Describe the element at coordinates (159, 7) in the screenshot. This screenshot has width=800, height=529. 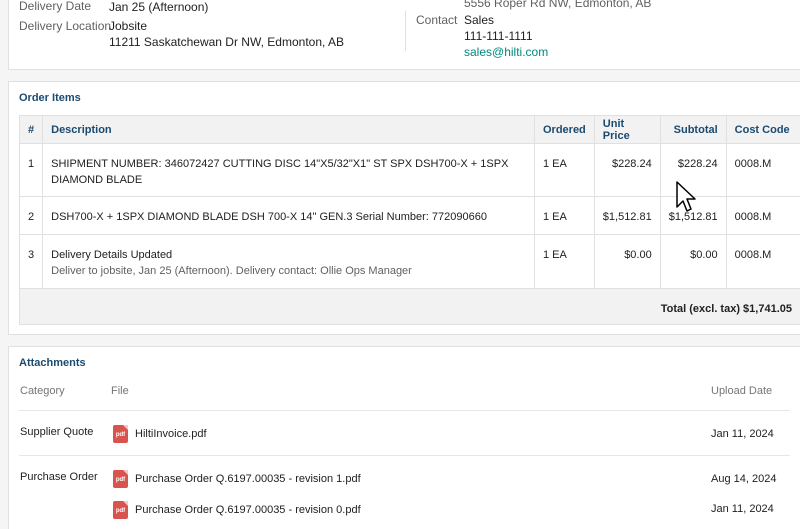
I see `delivery-date-value: Jan 25 (Afternoon)` at that location.